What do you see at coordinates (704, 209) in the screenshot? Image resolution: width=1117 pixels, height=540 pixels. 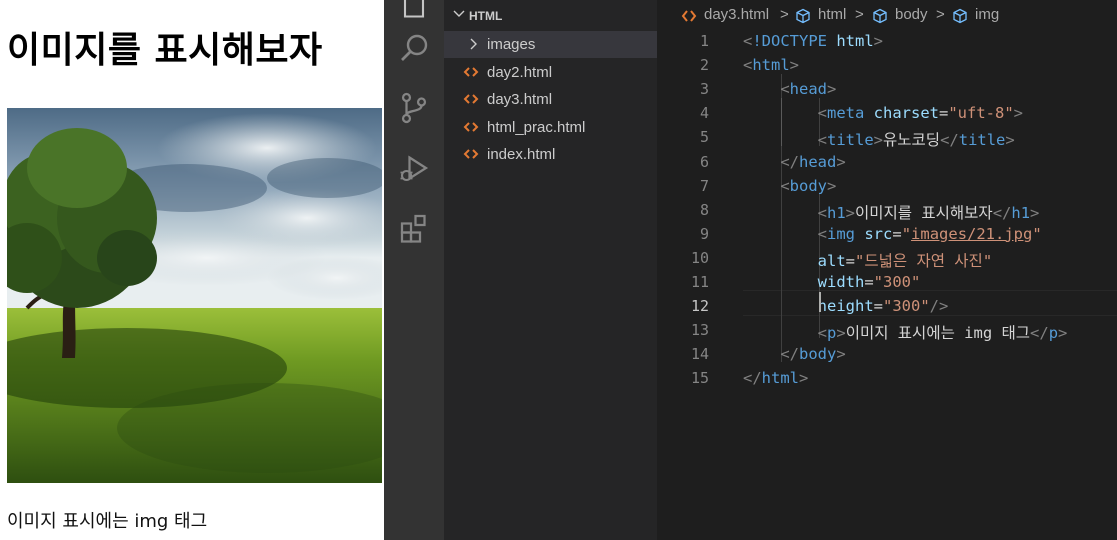 I see `line-number: 8` at bounding box center [704, 209].